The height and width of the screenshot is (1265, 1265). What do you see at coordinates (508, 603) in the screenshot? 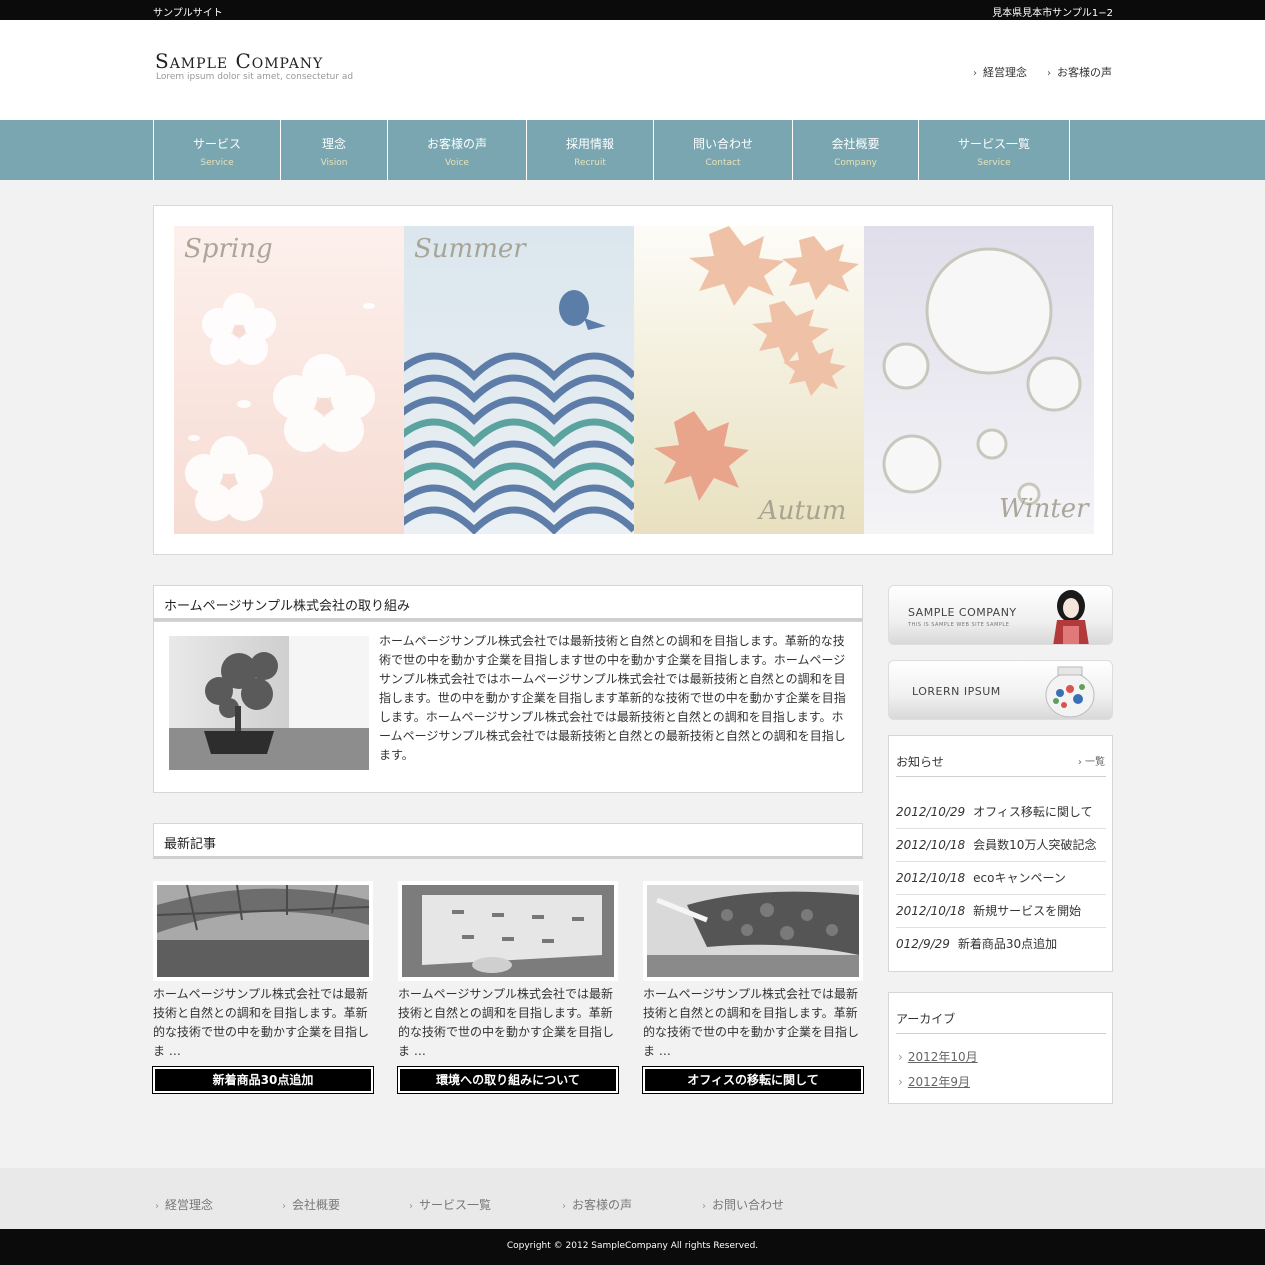
I see `intro-title-bar: ホームページサンプル株式会社の取り組み` at bounding box center [508, 603].